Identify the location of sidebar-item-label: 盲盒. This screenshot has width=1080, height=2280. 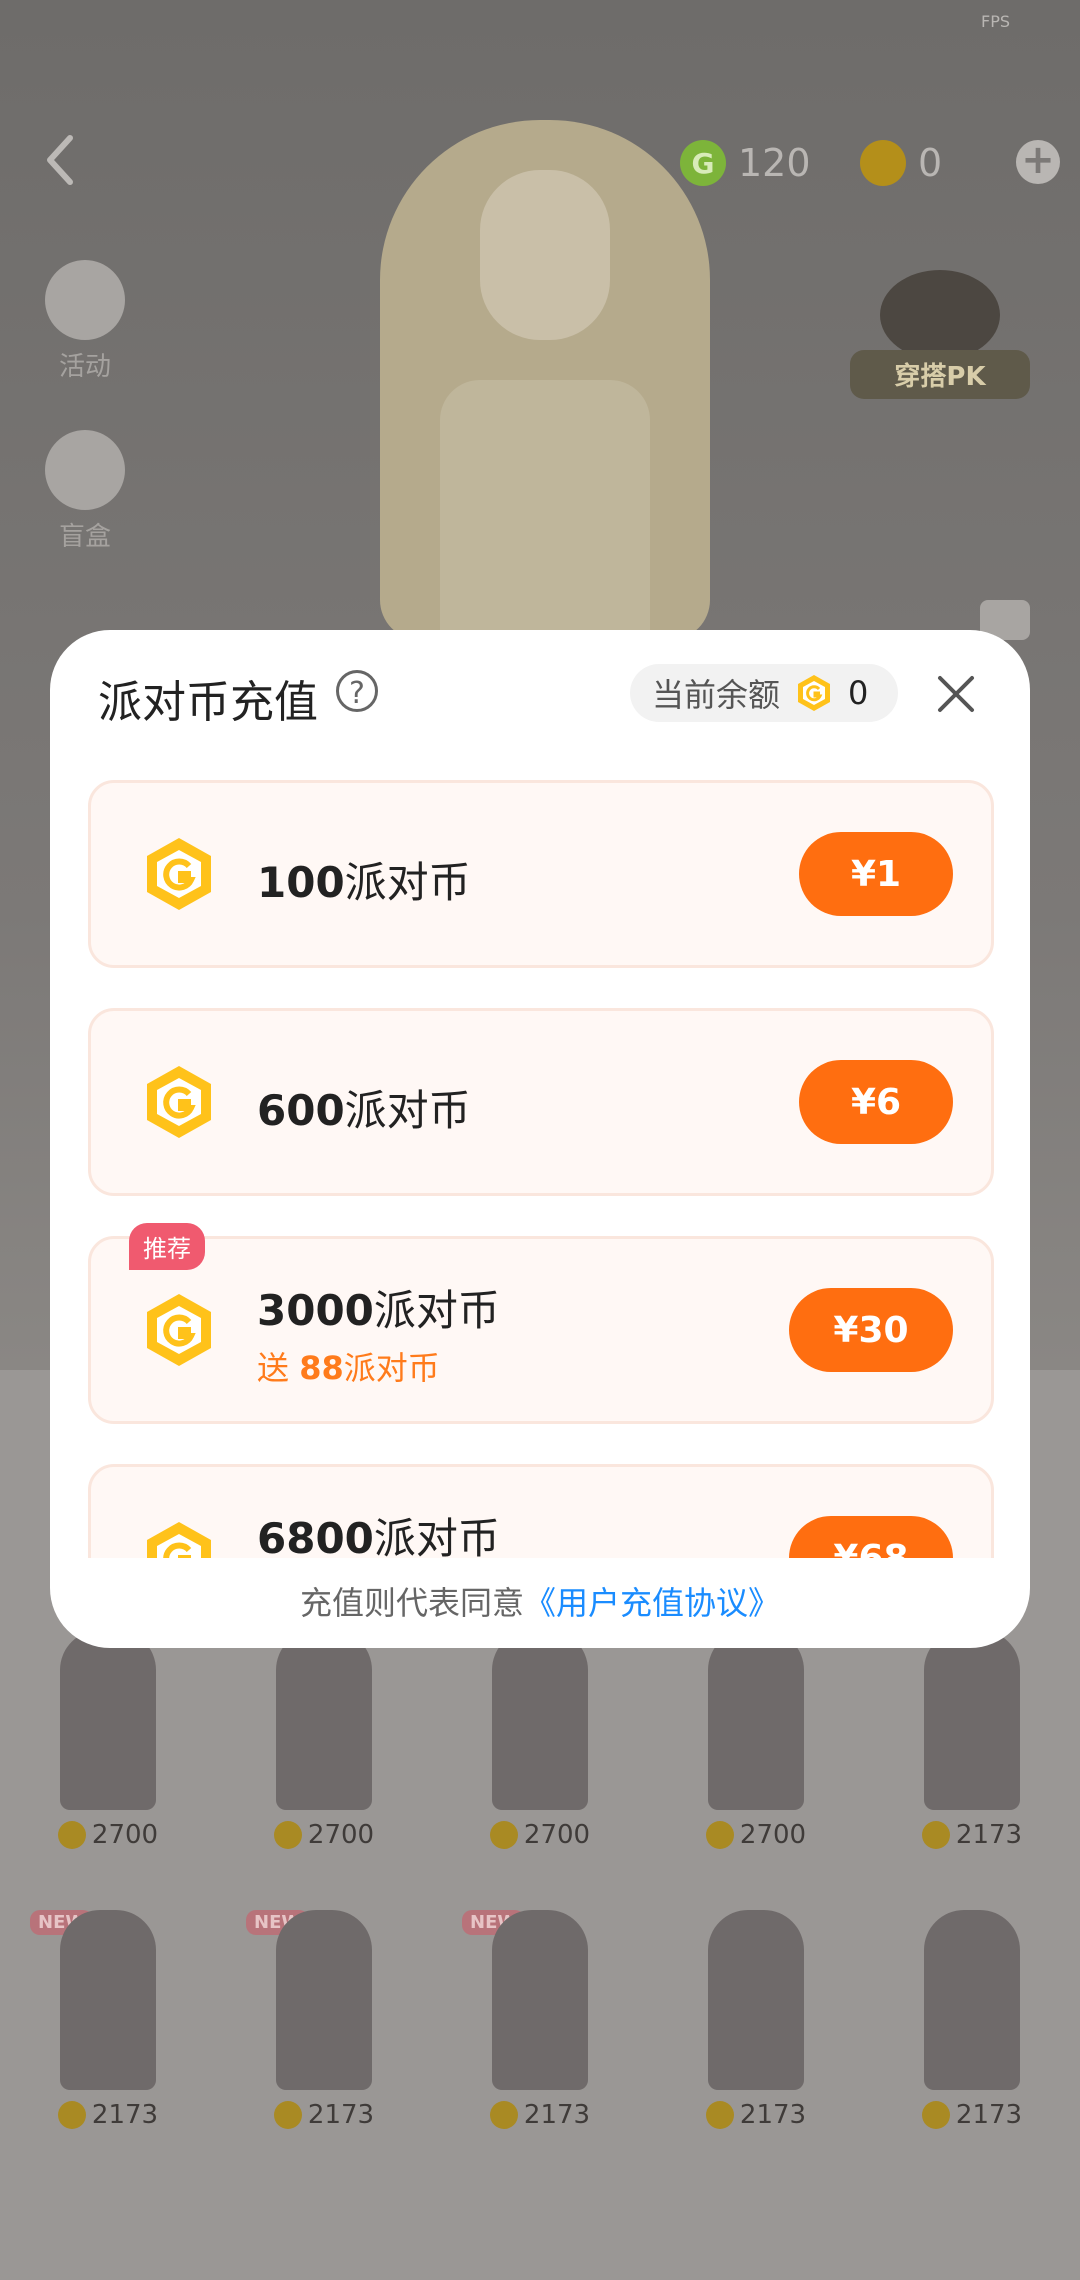
(84, 537).